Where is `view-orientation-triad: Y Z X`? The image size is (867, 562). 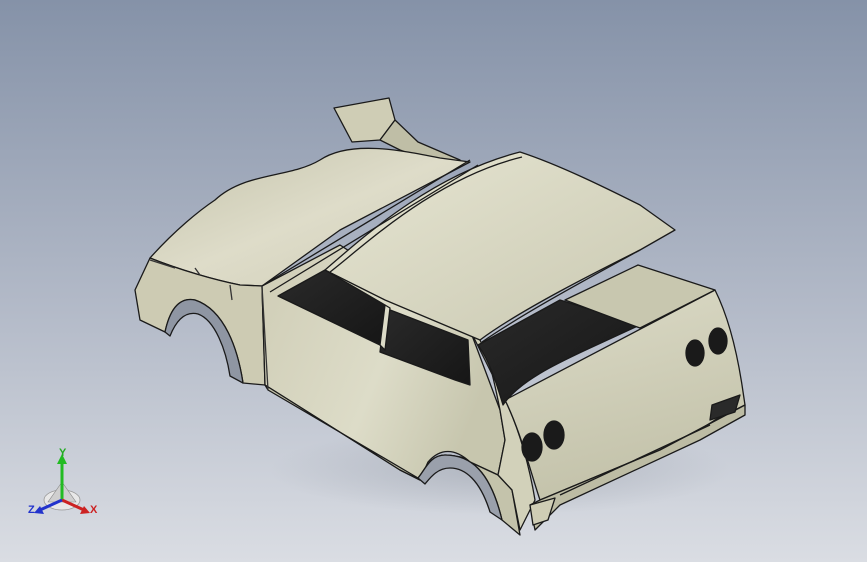 view-orientation-triad: Y Z X is located at coordinates (63, 486).